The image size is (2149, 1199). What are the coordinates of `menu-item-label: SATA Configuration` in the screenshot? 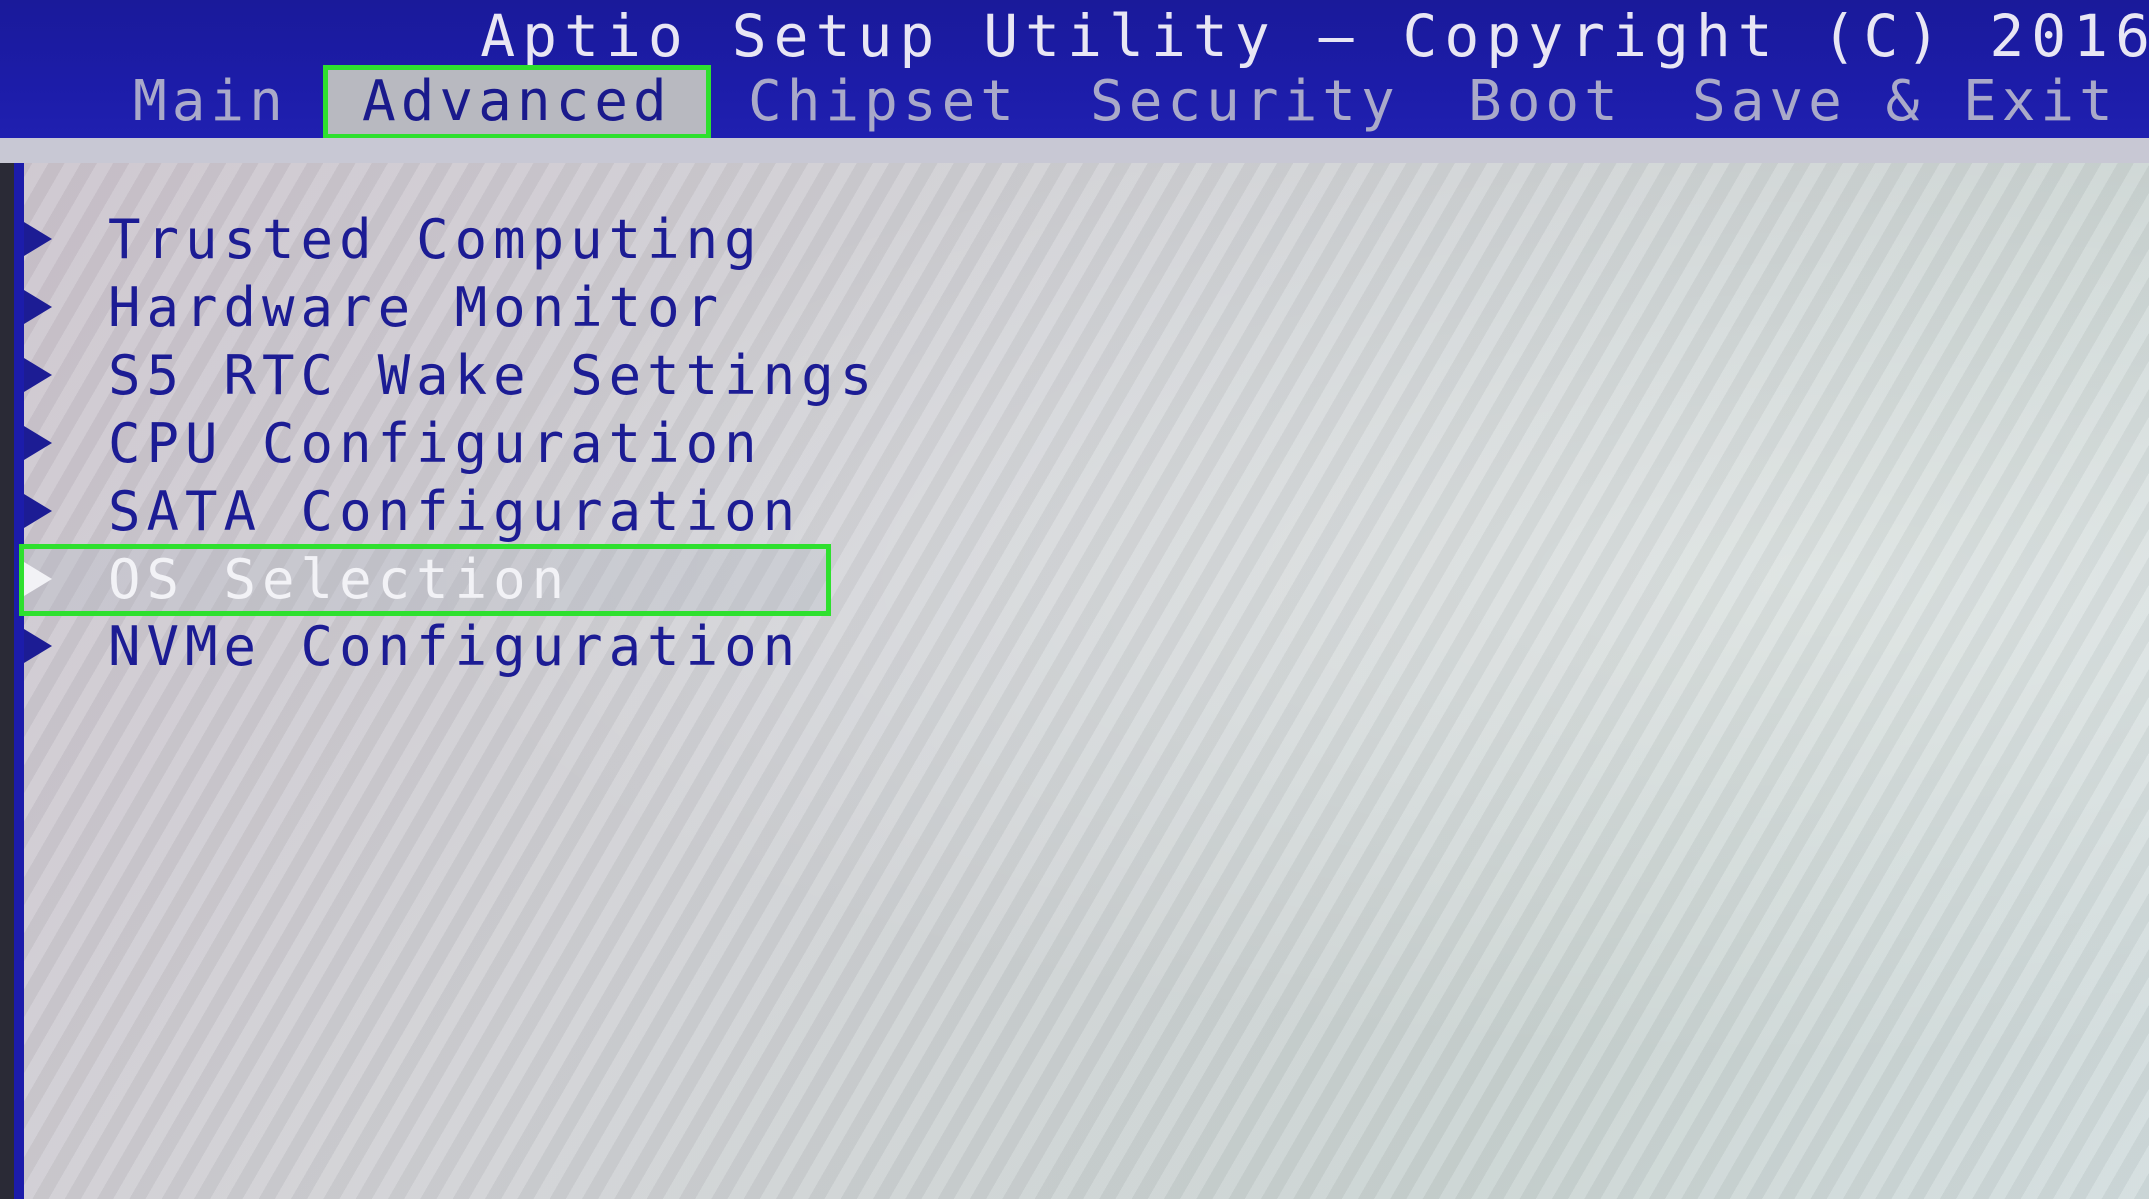 It's located at (455, 511).